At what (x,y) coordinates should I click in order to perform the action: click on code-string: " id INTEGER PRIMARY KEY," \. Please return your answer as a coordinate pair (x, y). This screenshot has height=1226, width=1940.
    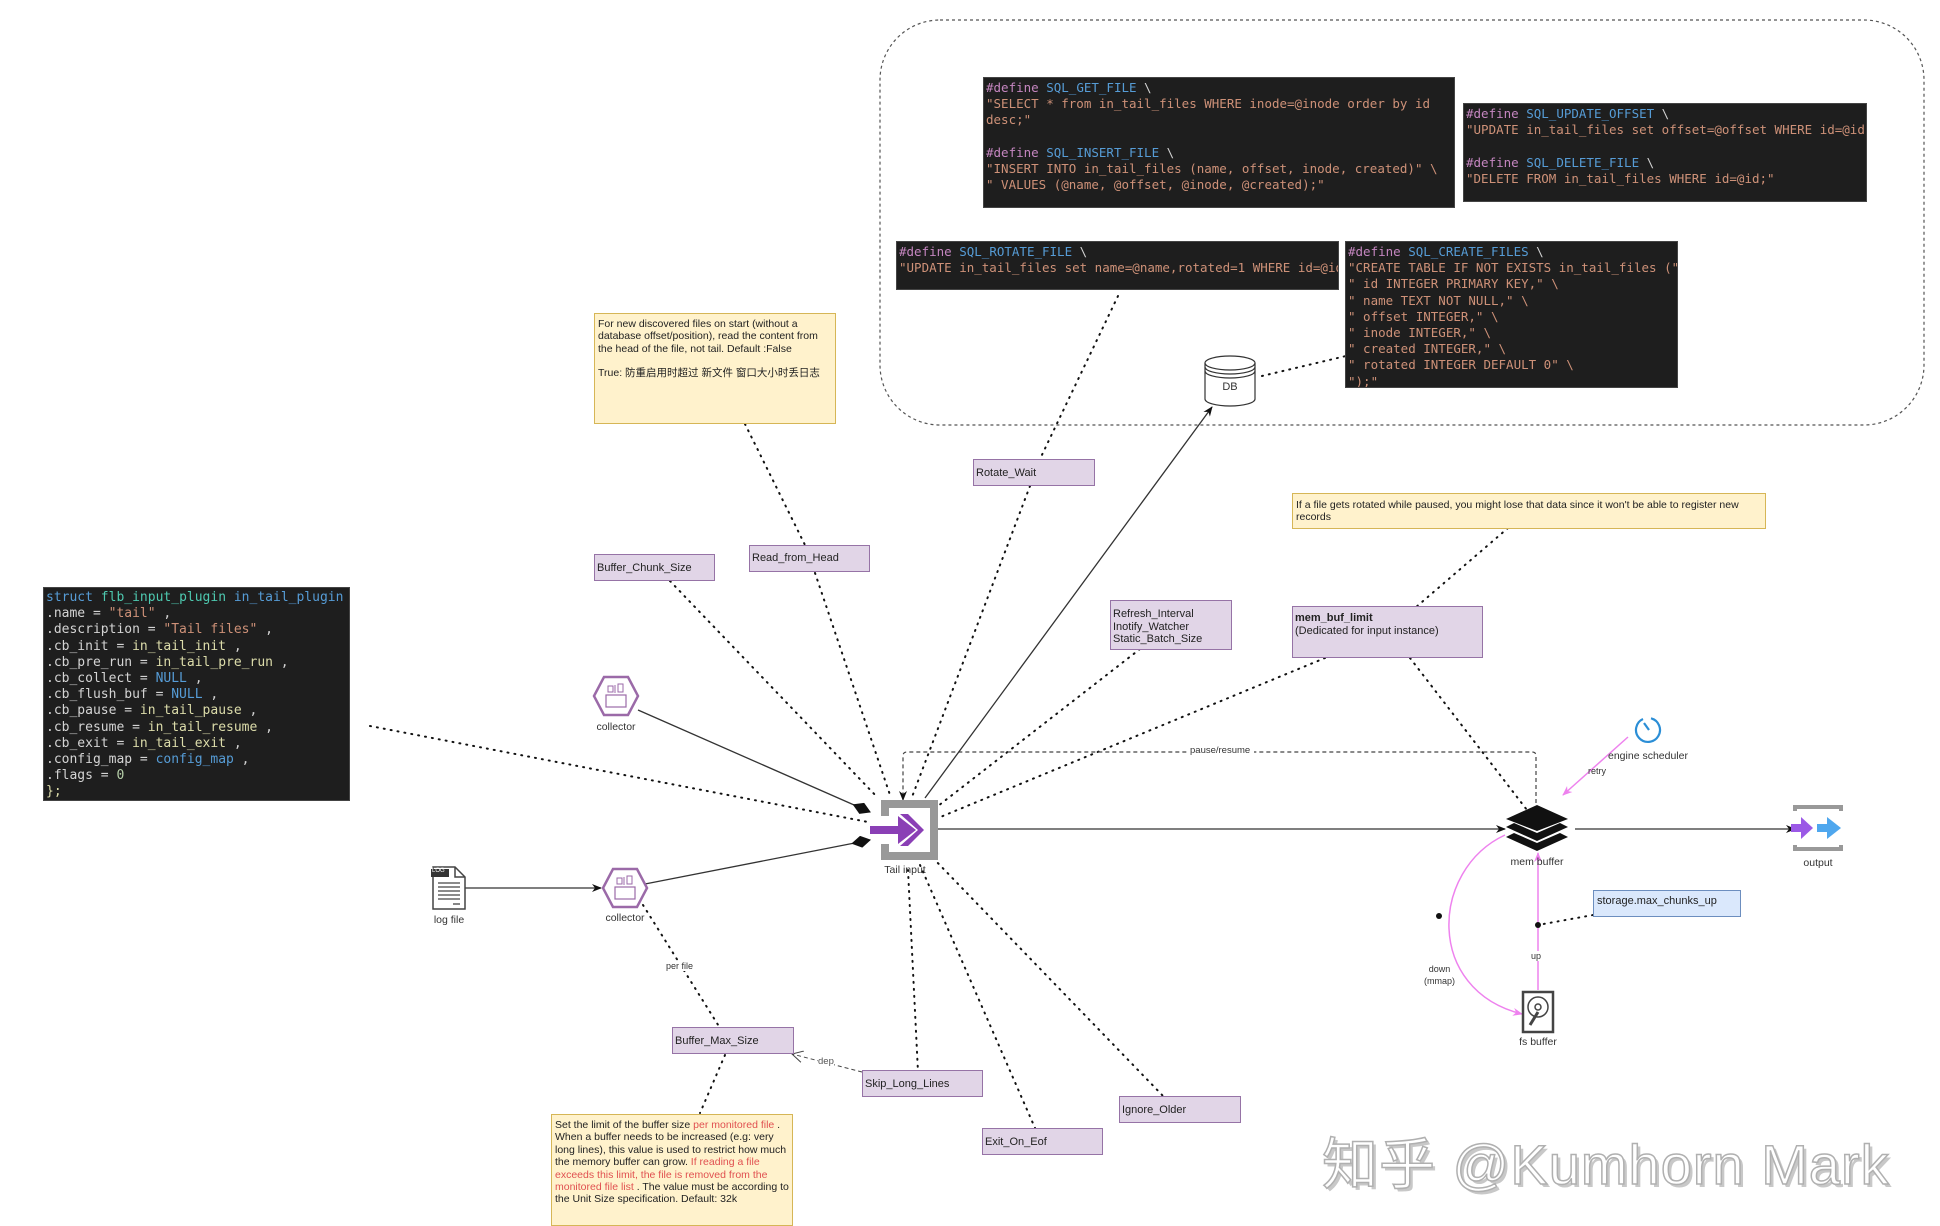
    Looking at the image, I should click on (1453, 284).